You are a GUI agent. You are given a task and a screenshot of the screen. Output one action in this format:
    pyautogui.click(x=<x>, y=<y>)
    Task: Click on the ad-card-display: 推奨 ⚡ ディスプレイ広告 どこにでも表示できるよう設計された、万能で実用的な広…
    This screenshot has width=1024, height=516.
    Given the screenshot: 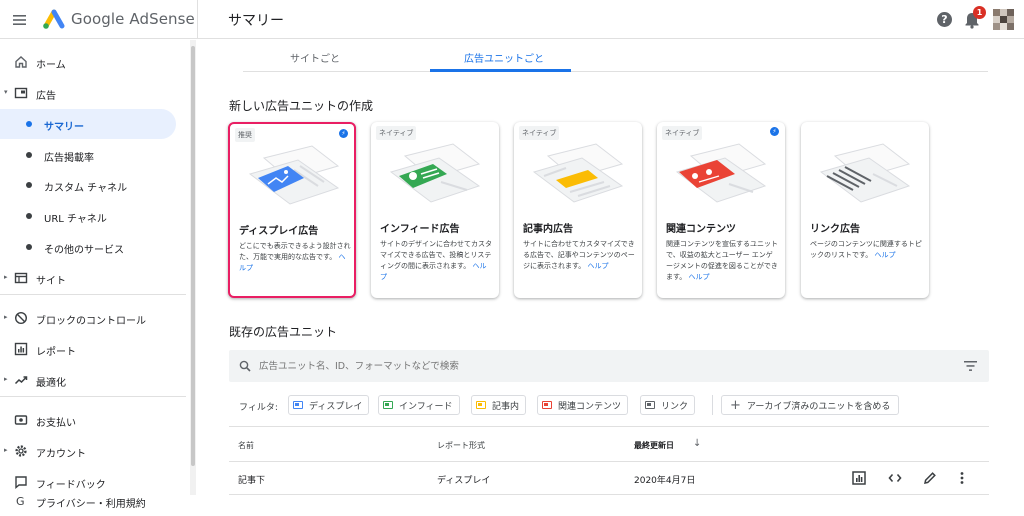 What is the action you would take?
    pyautogui.click(x=292, y=210)
    